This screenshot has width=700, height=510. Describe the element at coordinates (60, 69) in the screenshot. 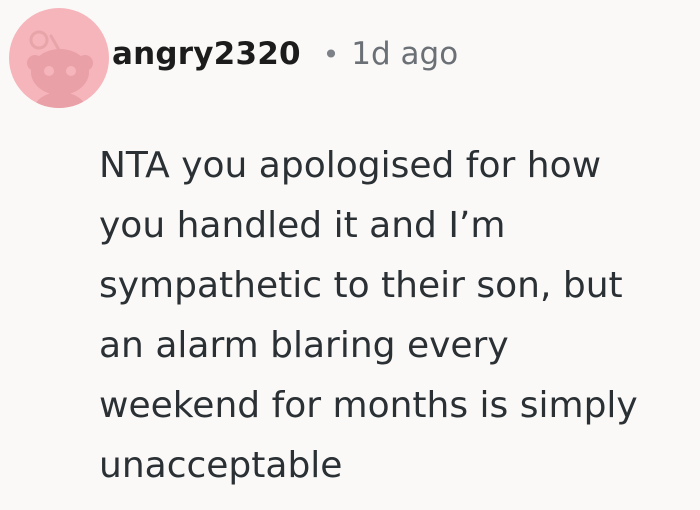

I see `reddit-snoo-avatar-icon` at that location.